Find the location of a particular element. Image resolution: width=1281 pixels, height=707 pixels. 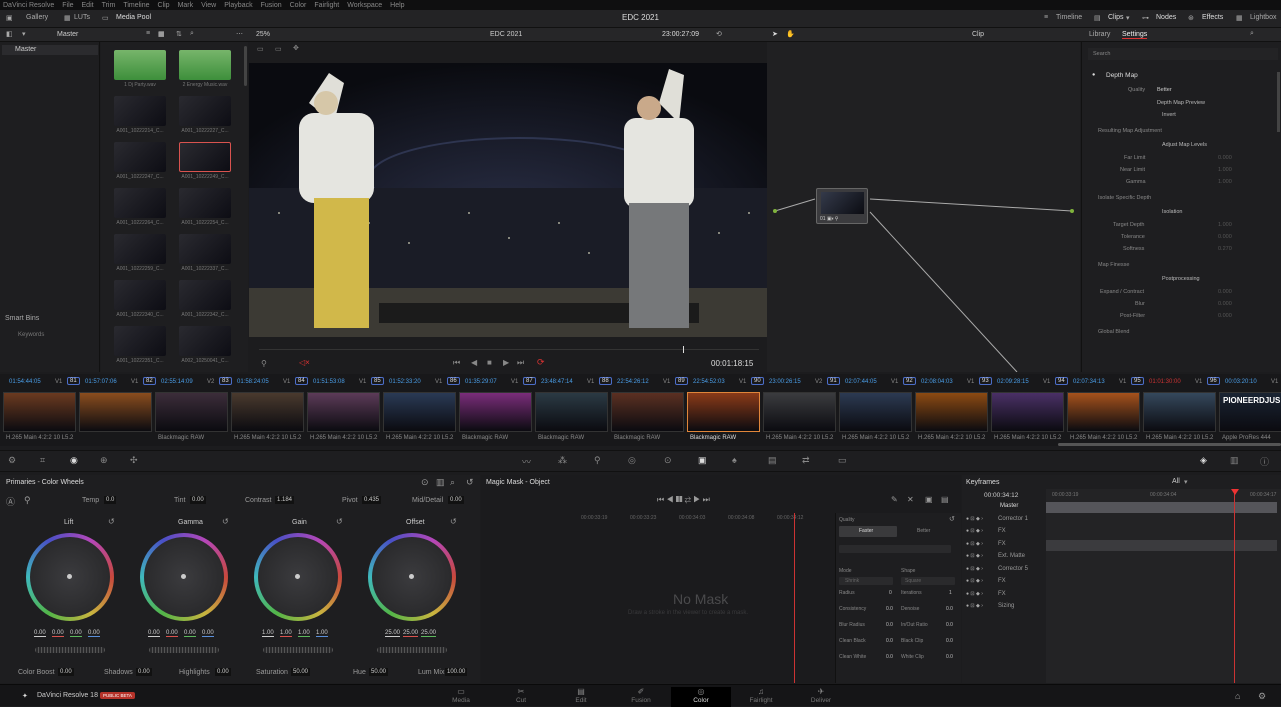

quality-dropdown: Better is located at coordinates (1164, 90).